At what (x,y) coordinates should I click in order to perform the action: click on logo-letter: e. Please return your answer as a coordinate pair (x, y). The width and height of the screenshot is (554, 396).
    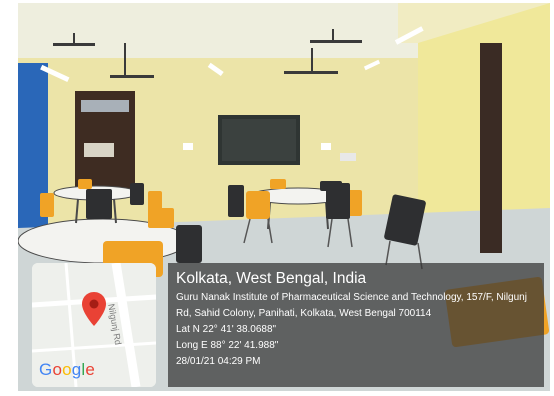
    Looking at the image, I should click on (90, 369).